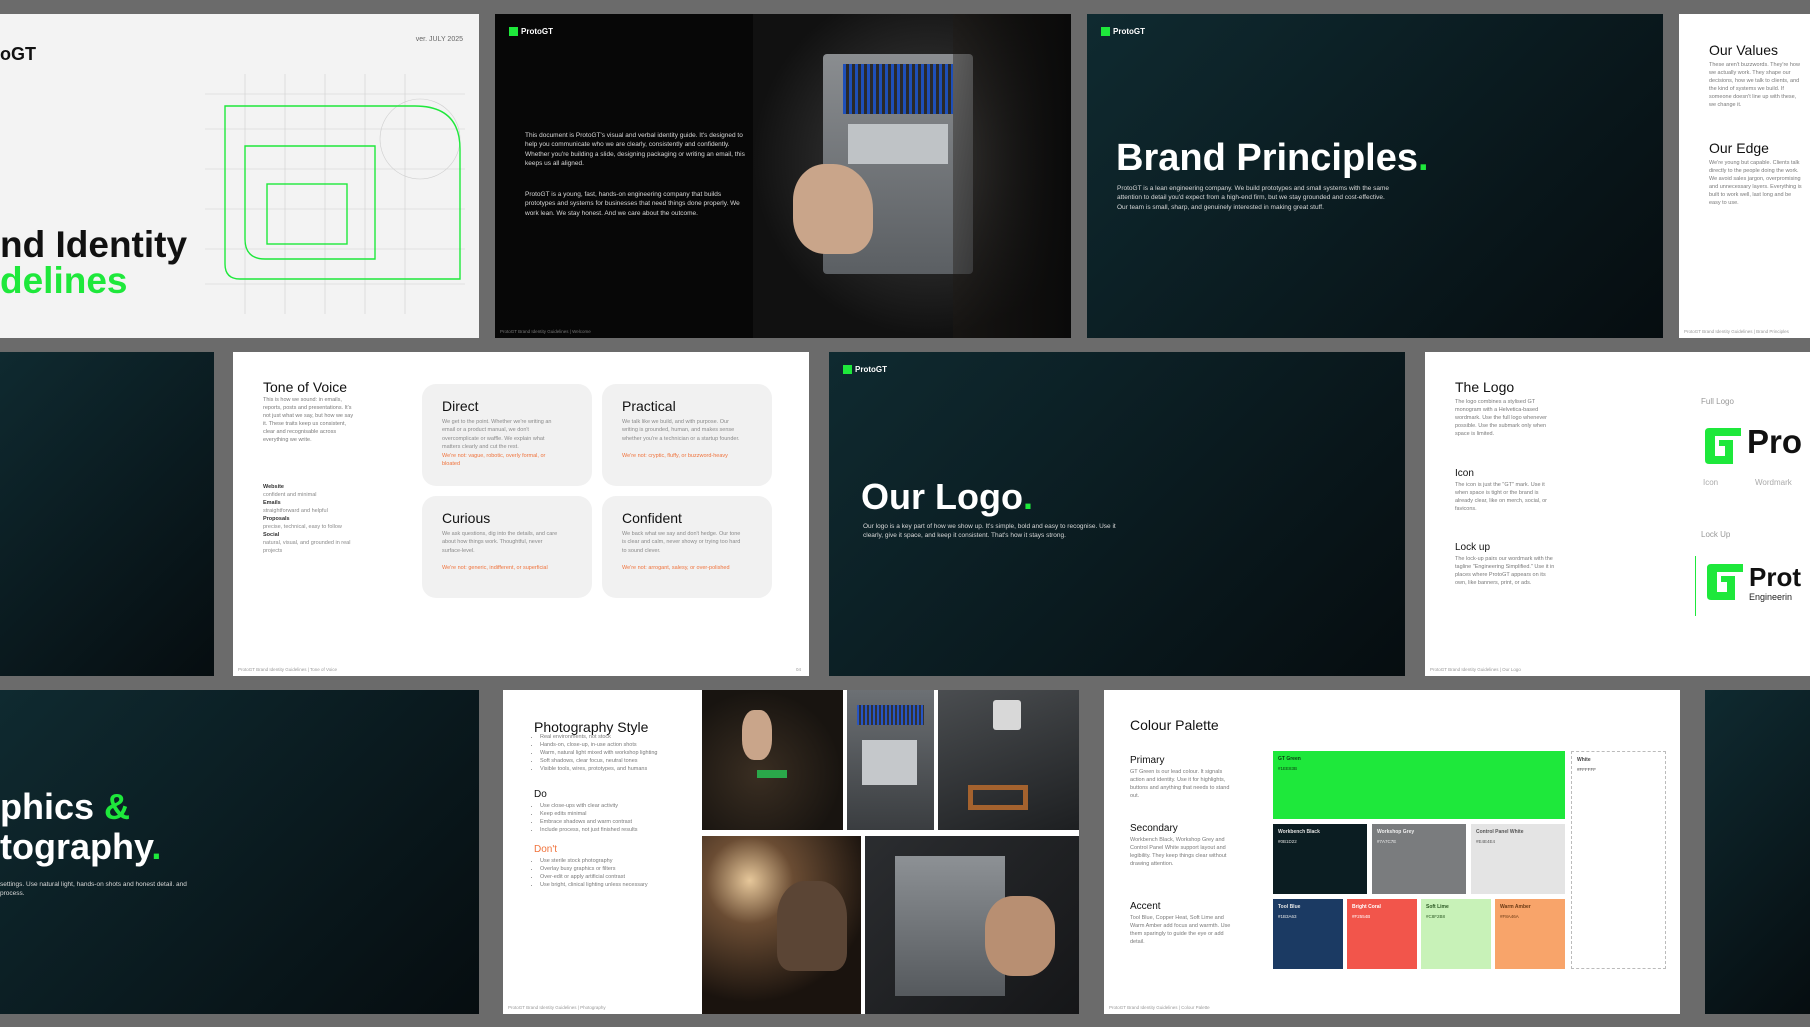 This screenshot has width=1810, height=1027. I want to click on electrician-photo, so click(912, 176).